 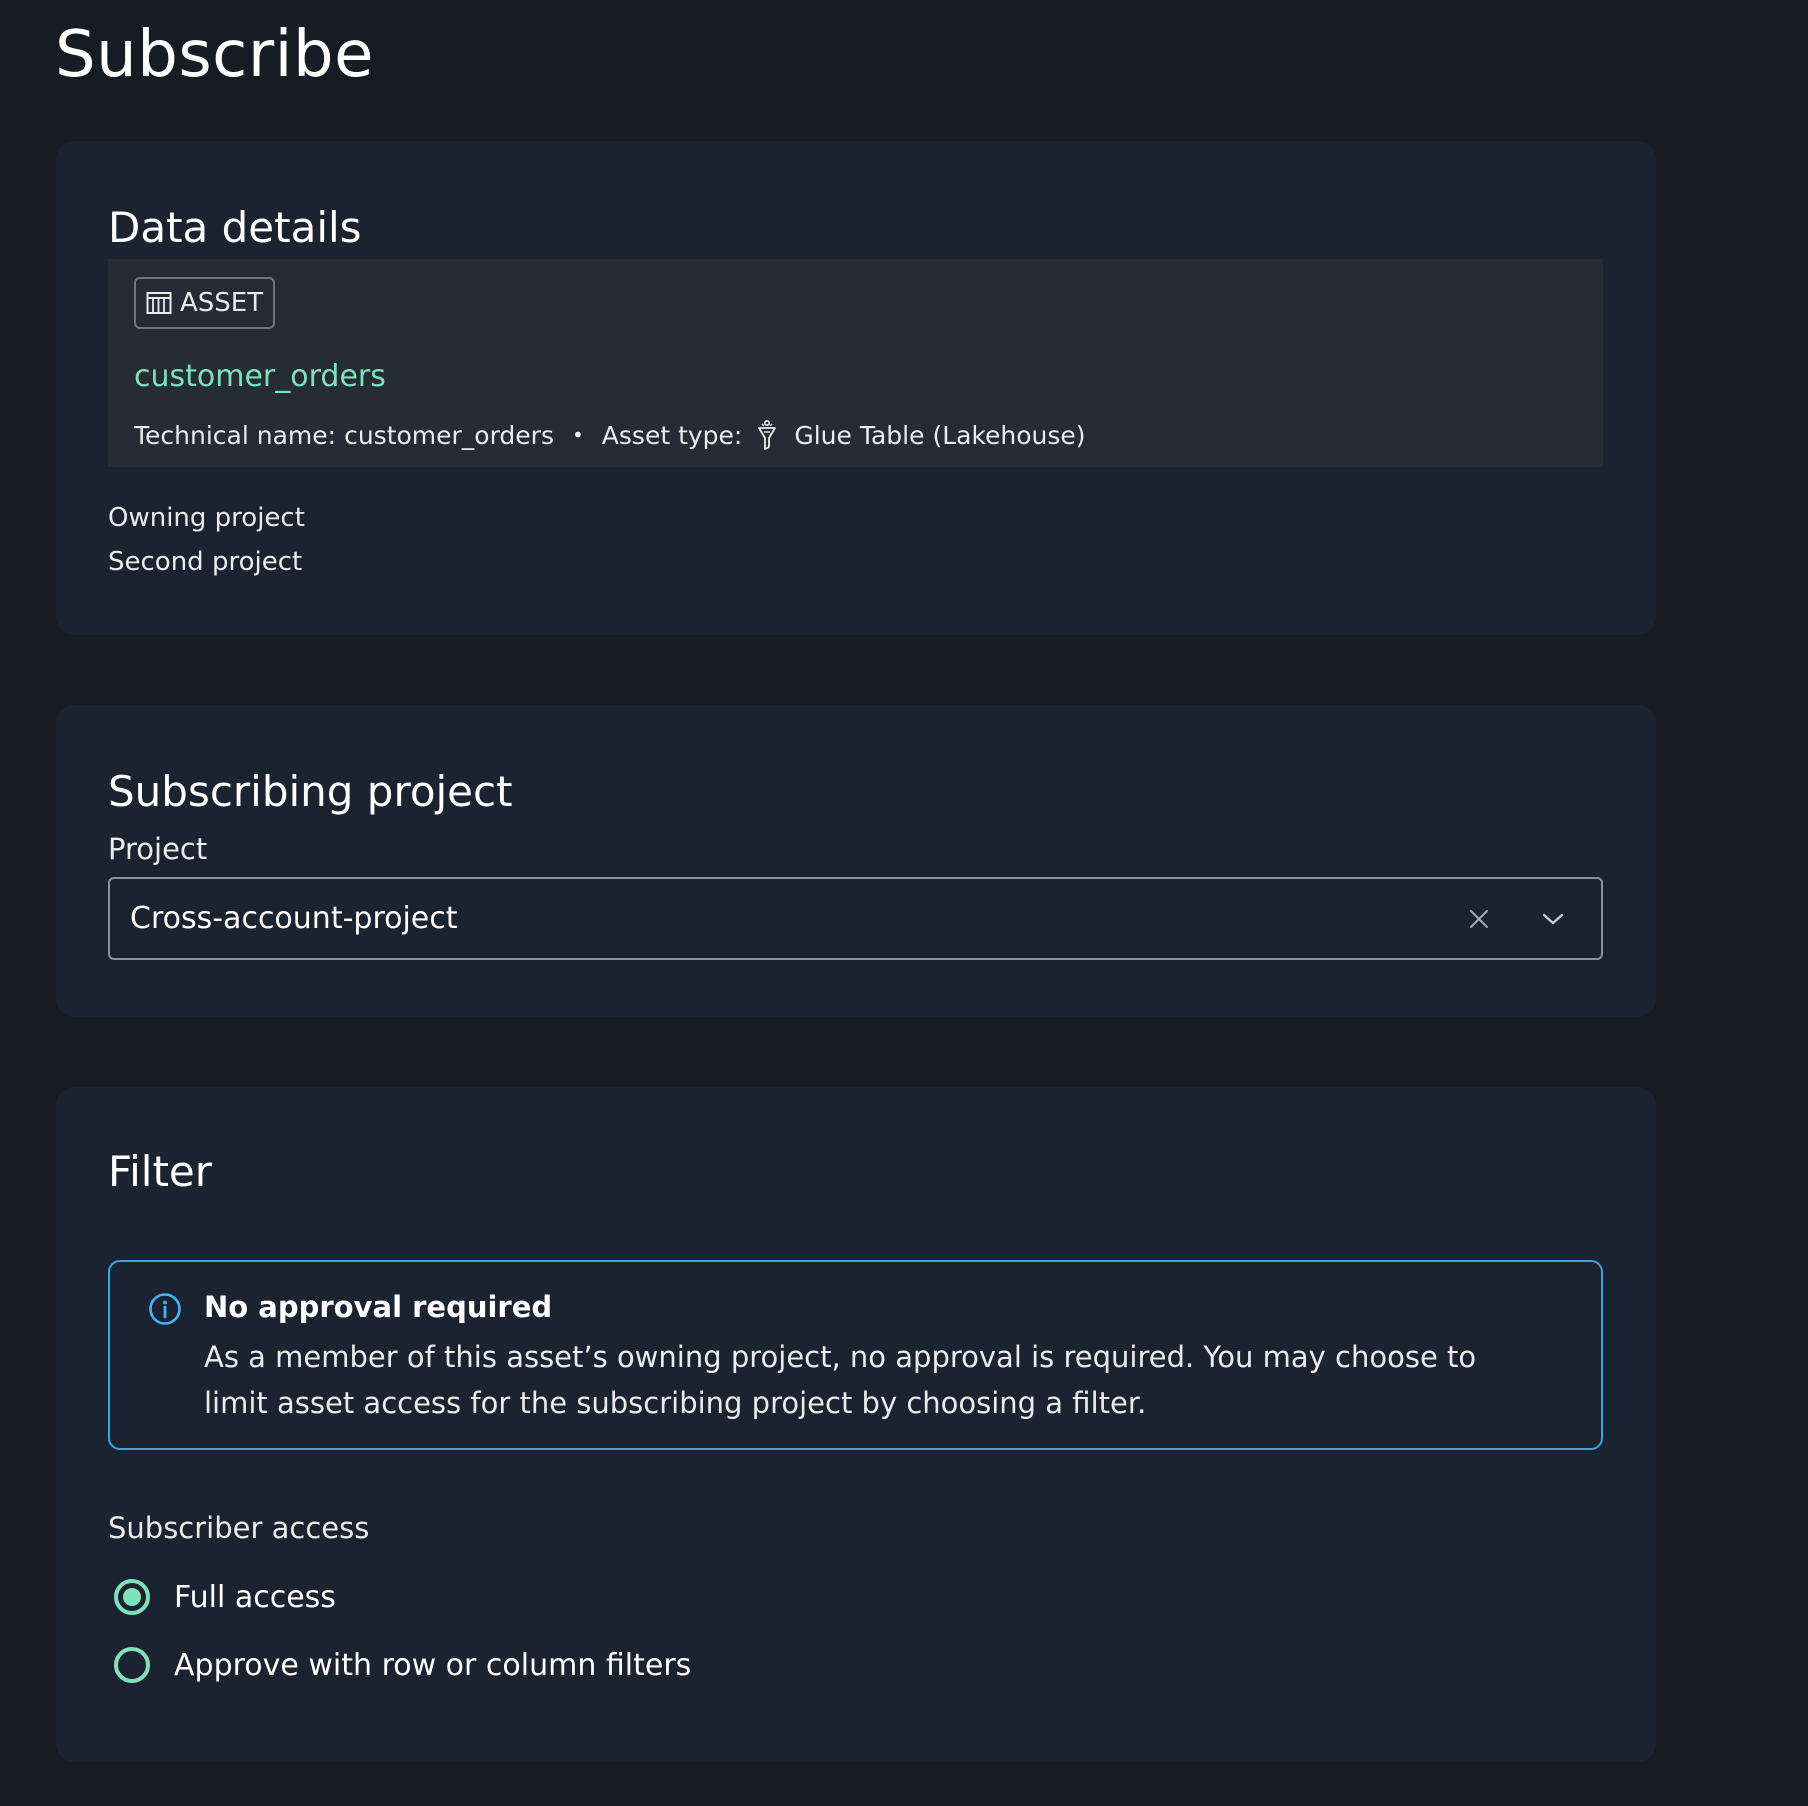 I want to click on owning-project-value: Second project, so click(x=205, y=562).